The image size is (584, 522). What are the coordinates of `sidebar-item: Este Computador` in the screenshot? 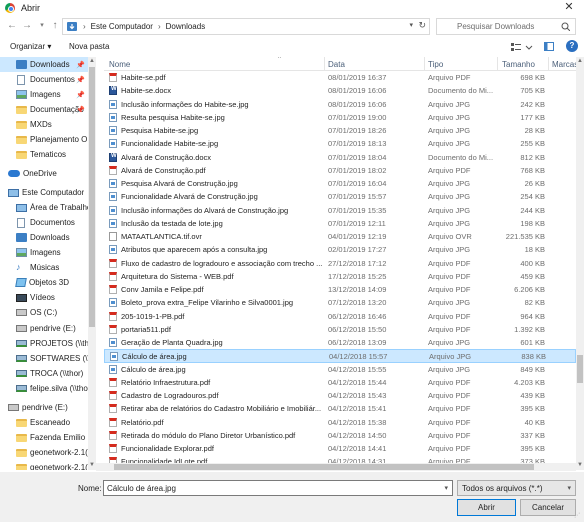 It's located at (44, 192).